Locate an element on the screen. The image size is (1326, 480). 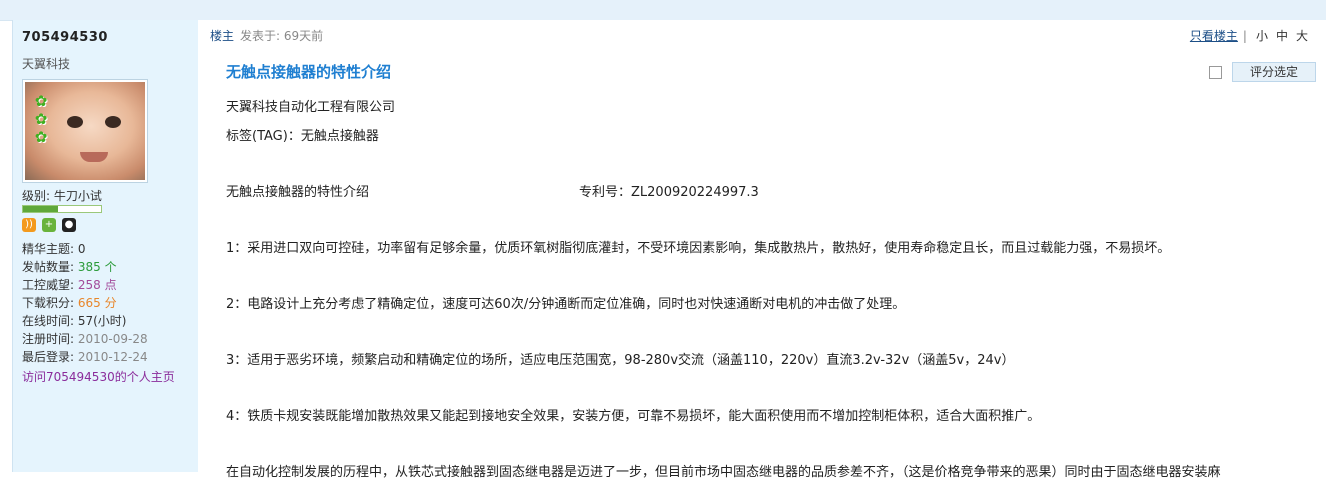
stat-row: 最后登录: 2010-12-24 is located at coordinates (85, 357).